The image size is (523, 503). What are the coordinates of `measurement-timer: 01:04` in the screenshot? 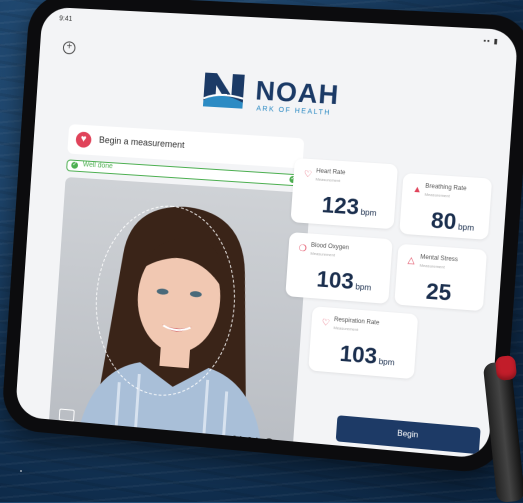 It's located at (252, 442).